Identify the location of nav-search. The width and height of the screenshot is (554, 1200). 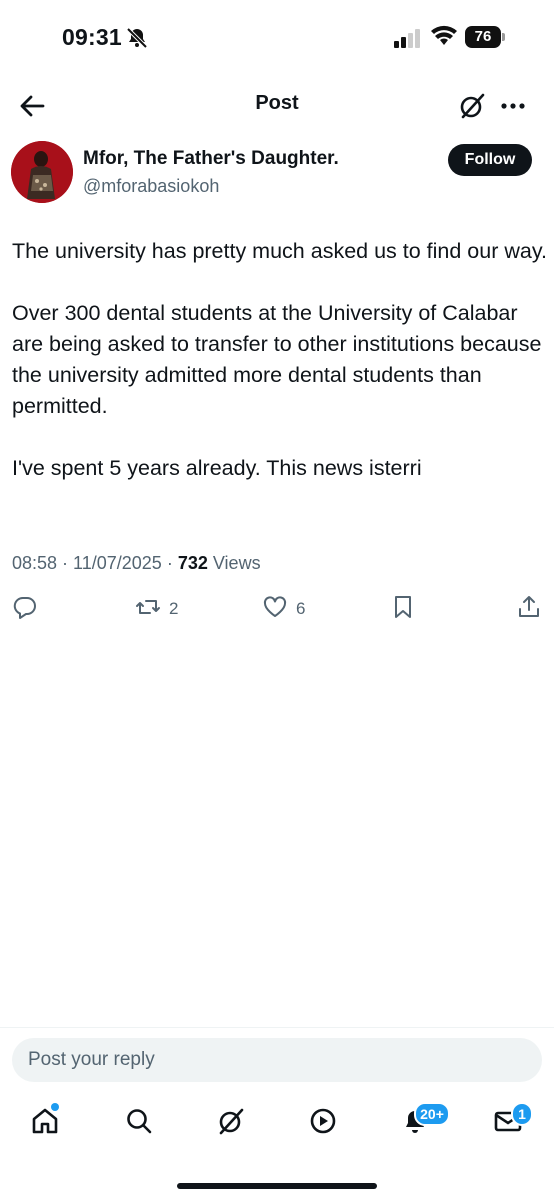
(141, 1123).